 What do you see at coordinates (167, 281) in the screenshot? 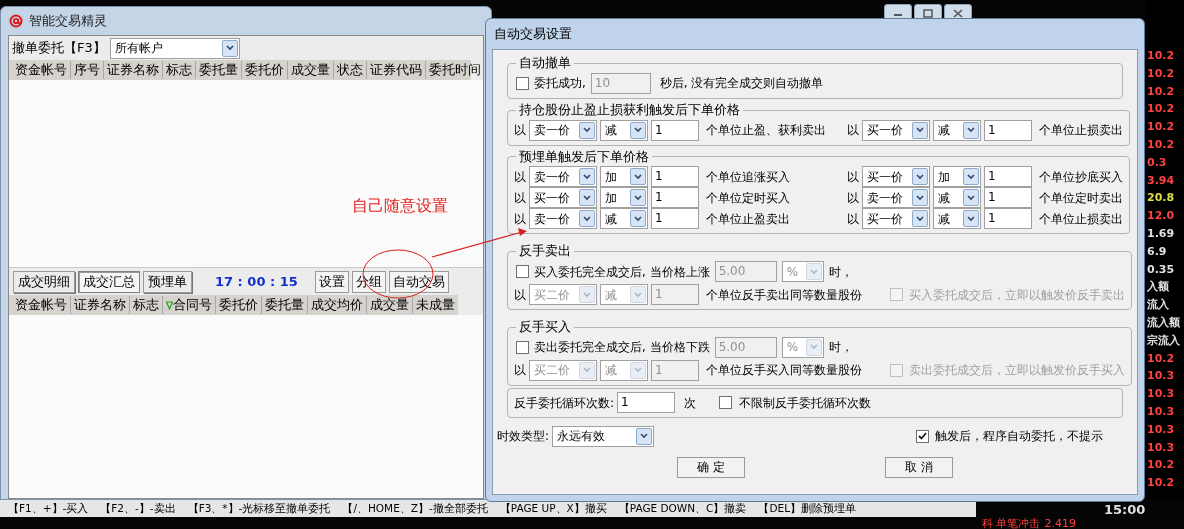
I see `tab: 预埋单` at bounding box center [167, 281].